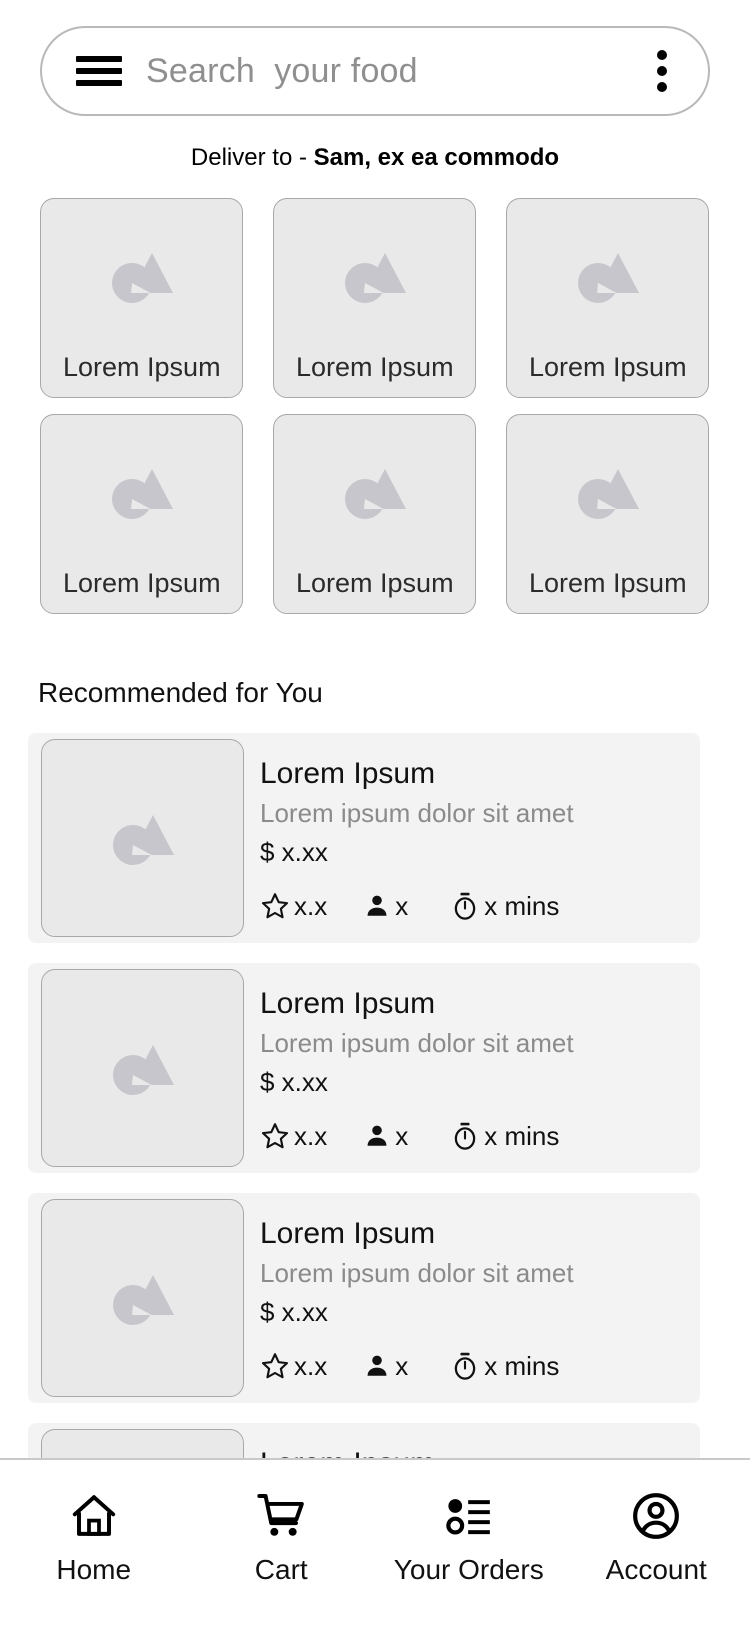 Image resolution: width=750 pixels, height=1625 pixels. I want to click on nav-item-cart: Cart, so click(282, 1537).